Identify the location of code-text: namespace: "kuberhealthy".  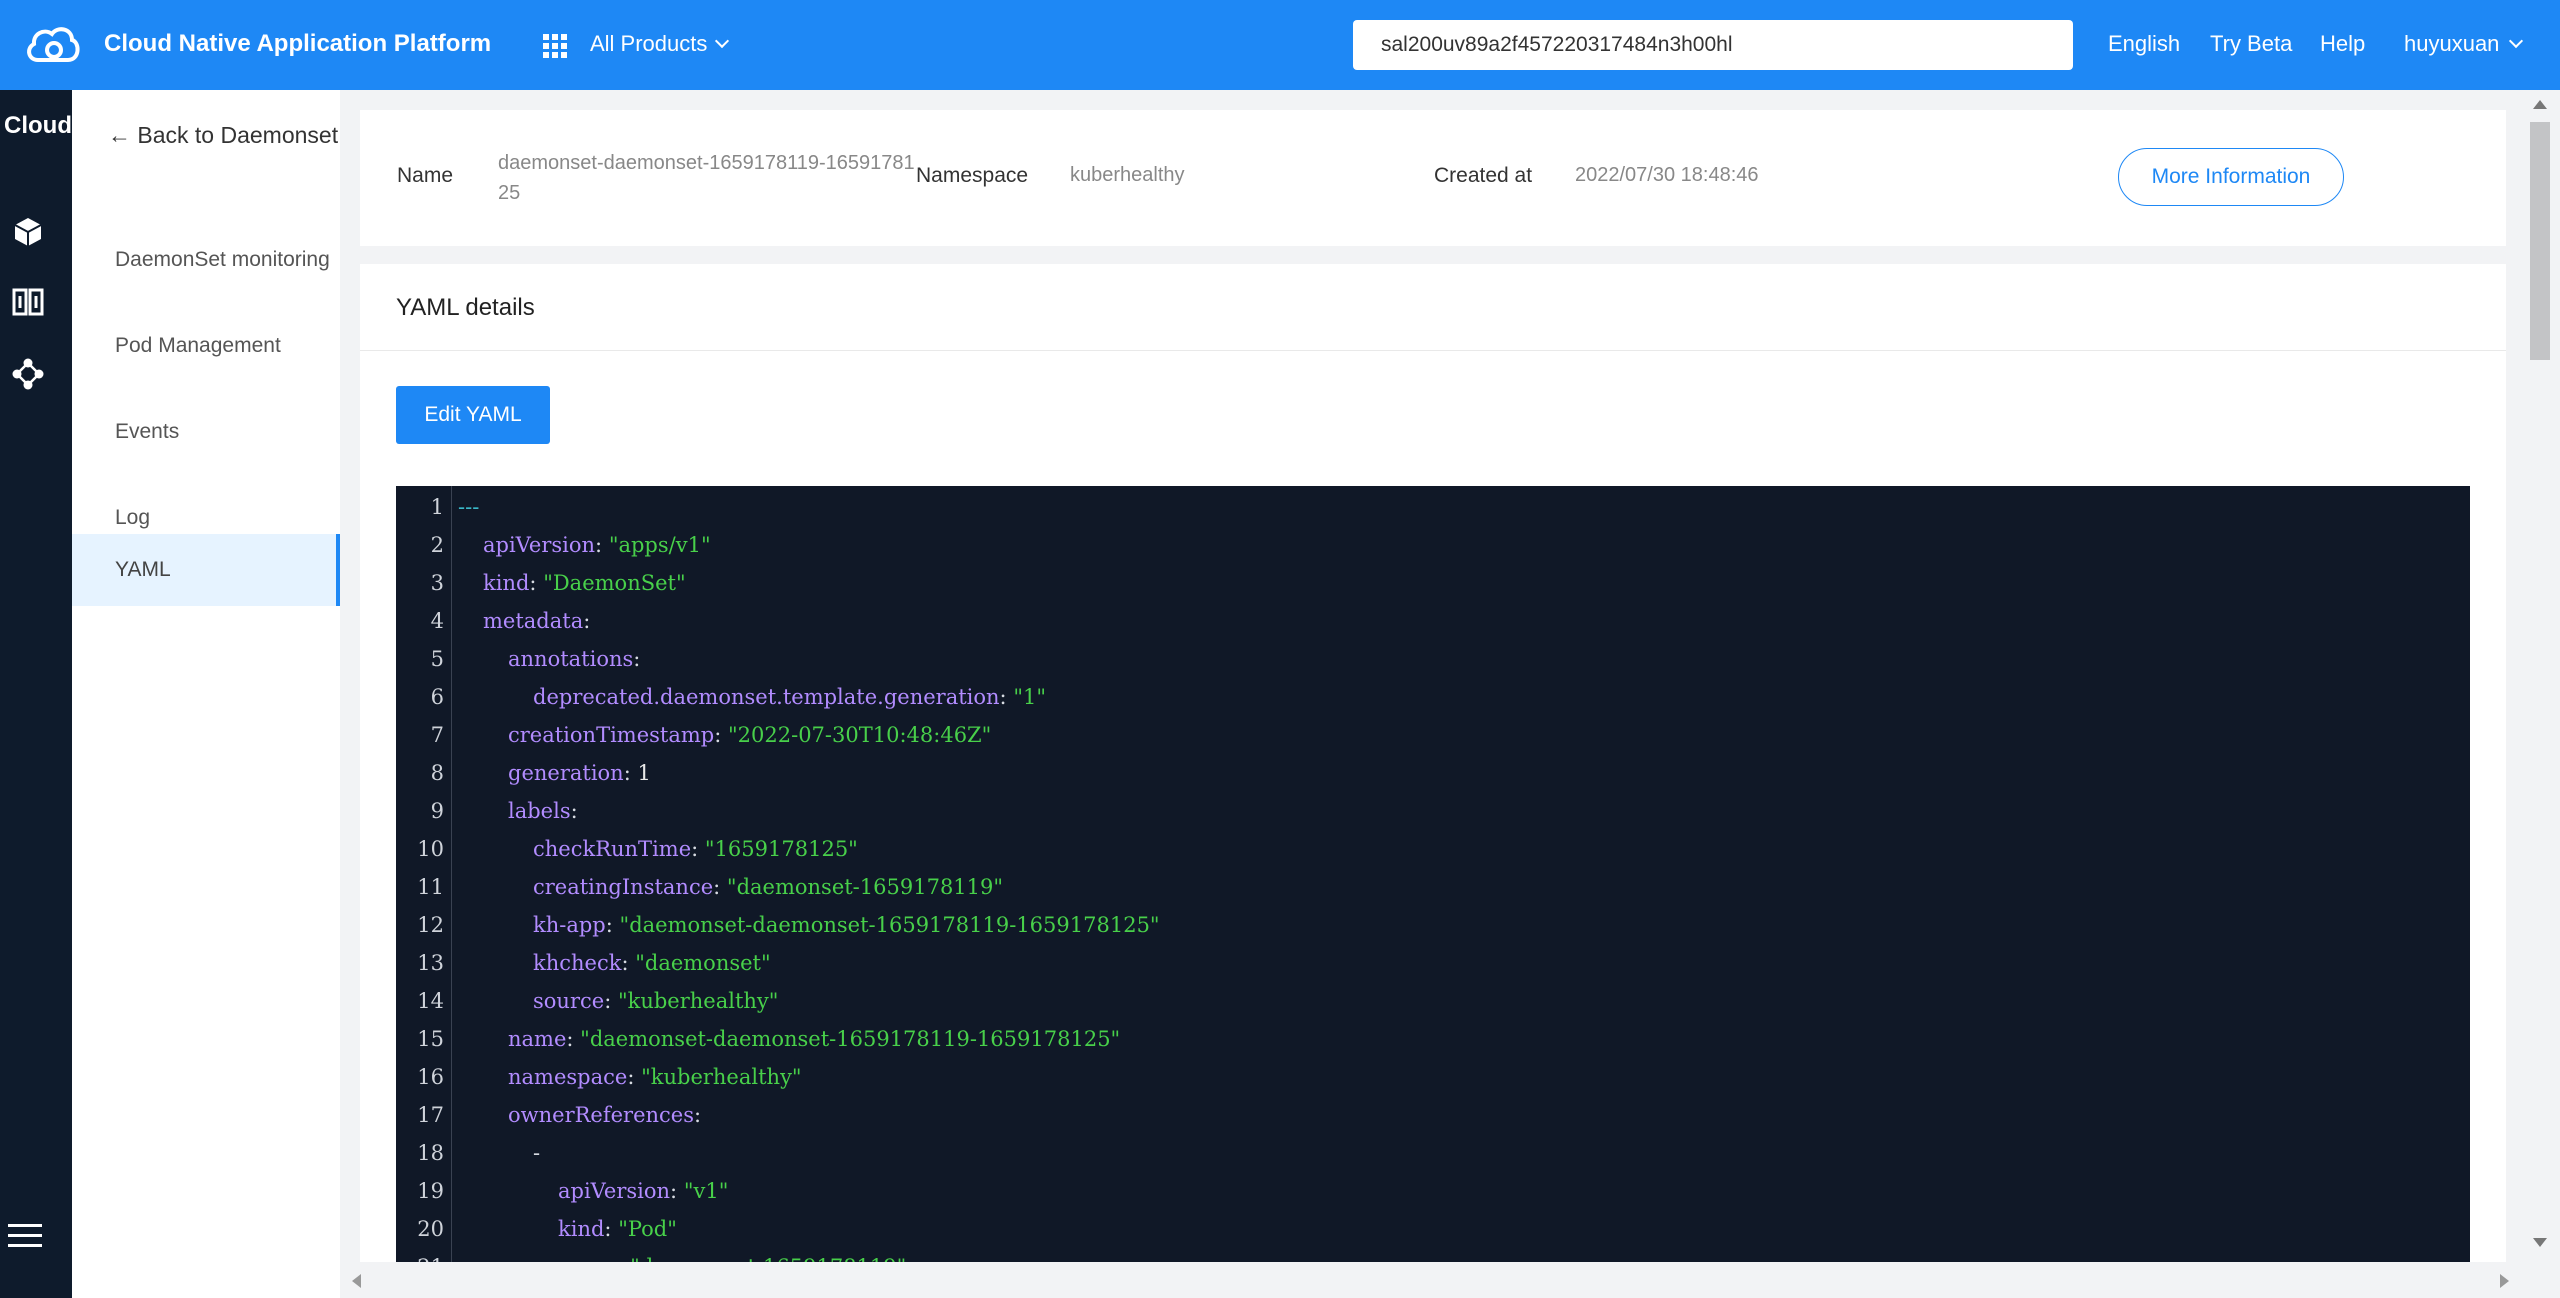
(655, 1077).